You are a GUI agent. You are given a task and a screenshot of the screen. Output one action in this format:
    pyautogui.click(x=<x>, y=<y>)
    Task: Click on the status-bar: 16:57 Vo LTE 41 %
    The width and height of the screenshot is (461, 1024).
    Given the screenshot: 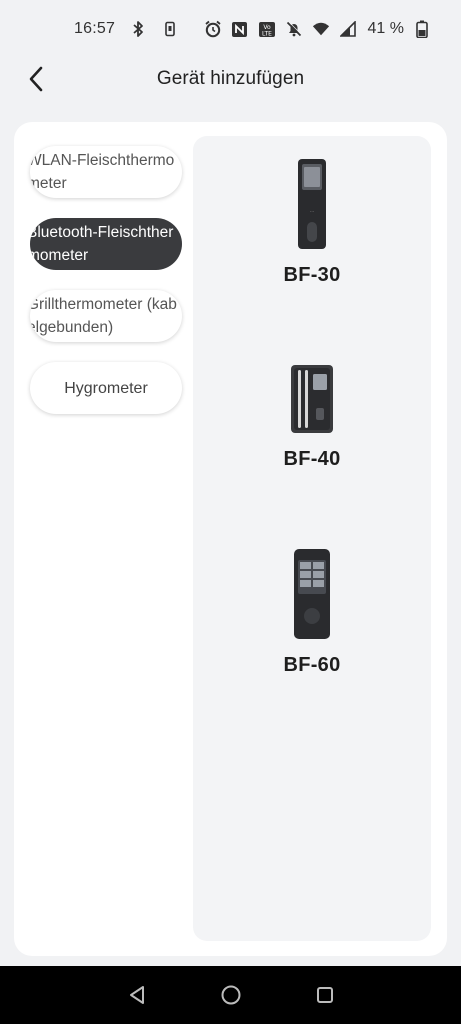 What is the action you would take?
    pyautogui.click(x=230, y=29)
    